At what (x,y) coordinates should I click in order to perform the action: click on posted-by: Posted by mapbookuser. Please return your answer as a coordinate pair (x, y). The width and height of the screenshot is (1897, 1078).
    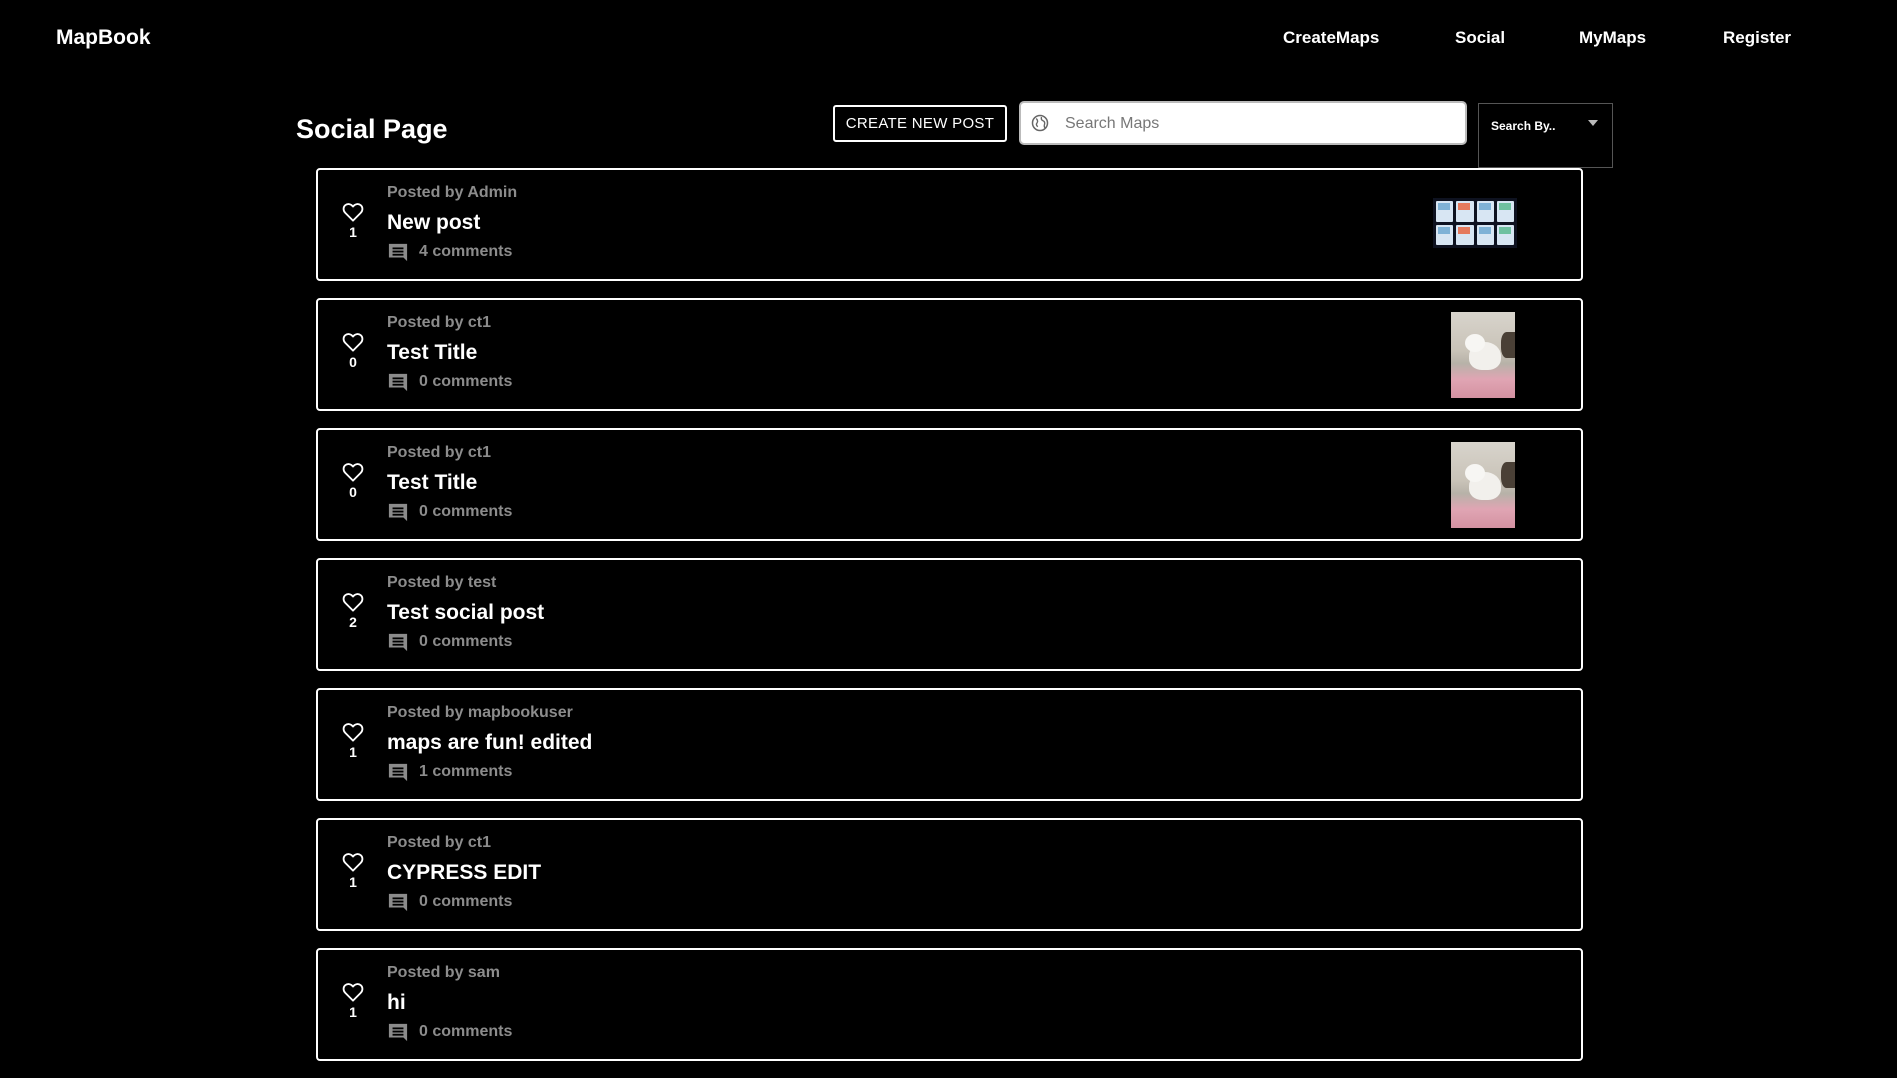
    Looking at the image, I should click on (480, 712).